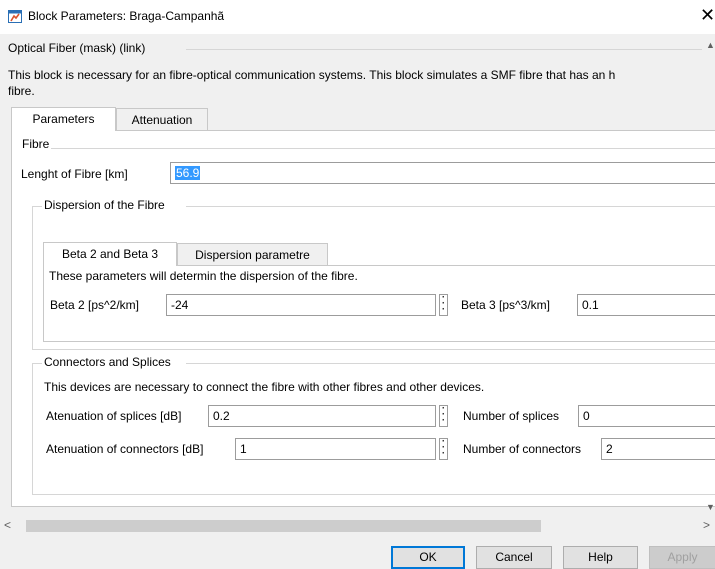 The image size is (715, 569). Describe the element at coordinates (188, 173) in the screenshot. I see `fibre-length-value: 56.9` at that location.